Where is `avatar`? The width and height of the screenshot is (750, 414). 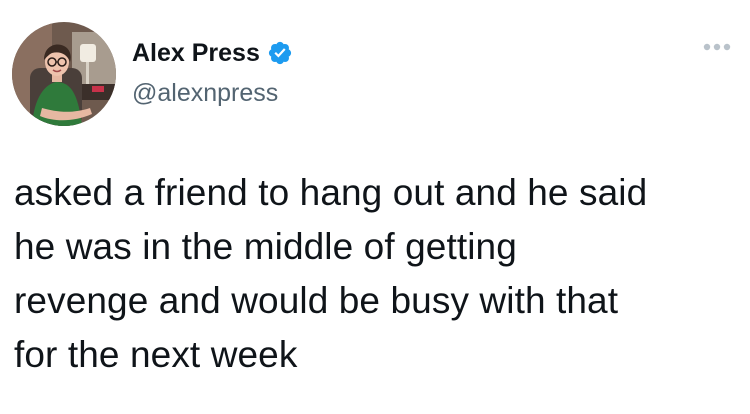 avatar is located at coordinates (64, 74).